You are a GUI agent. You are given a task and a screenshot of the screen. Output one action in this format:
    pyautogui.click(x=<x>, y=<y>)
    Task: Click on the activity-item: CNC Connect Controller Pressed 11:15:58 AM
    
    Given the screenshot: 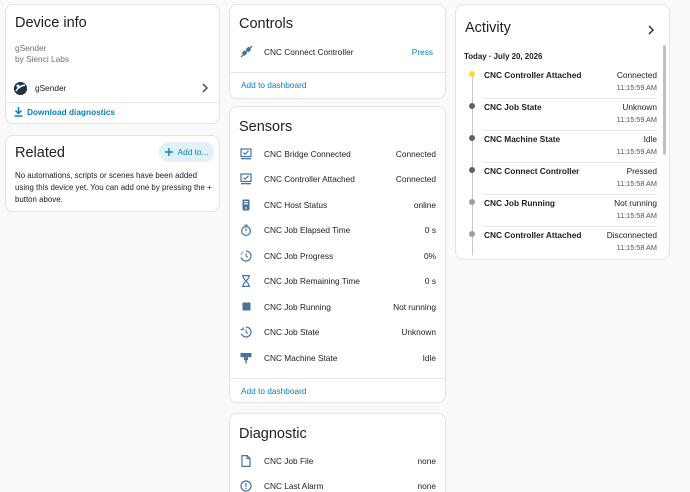 What is the action you would take?
    pyautogui.click(x=570, y=179)
    